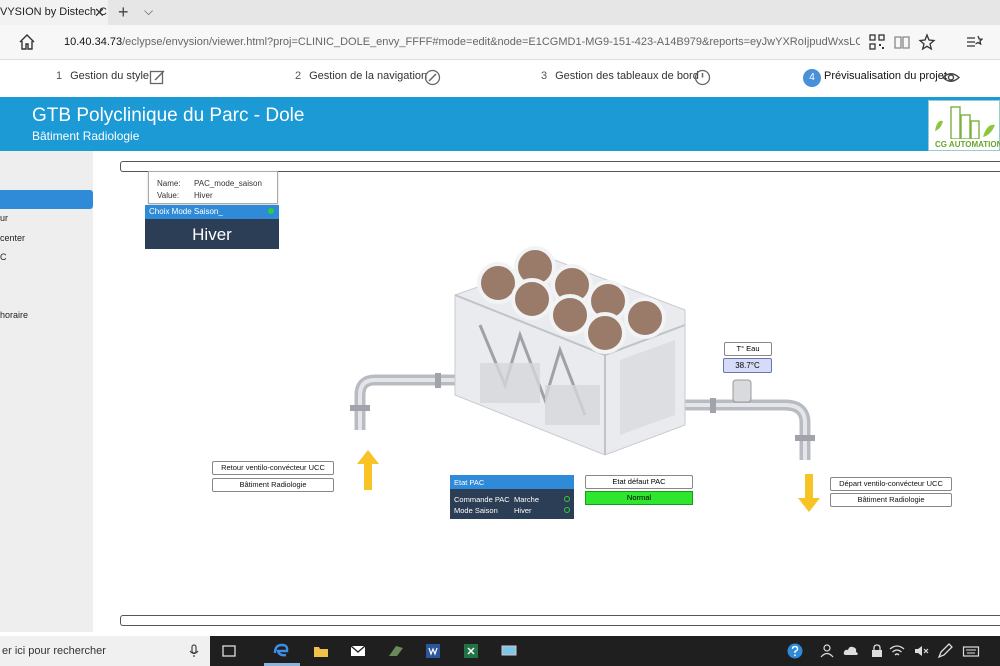 The width and height of the screenshot is (1000, 666). I want to click on company-logo: CG AUTOMATION, so click(964, 125).